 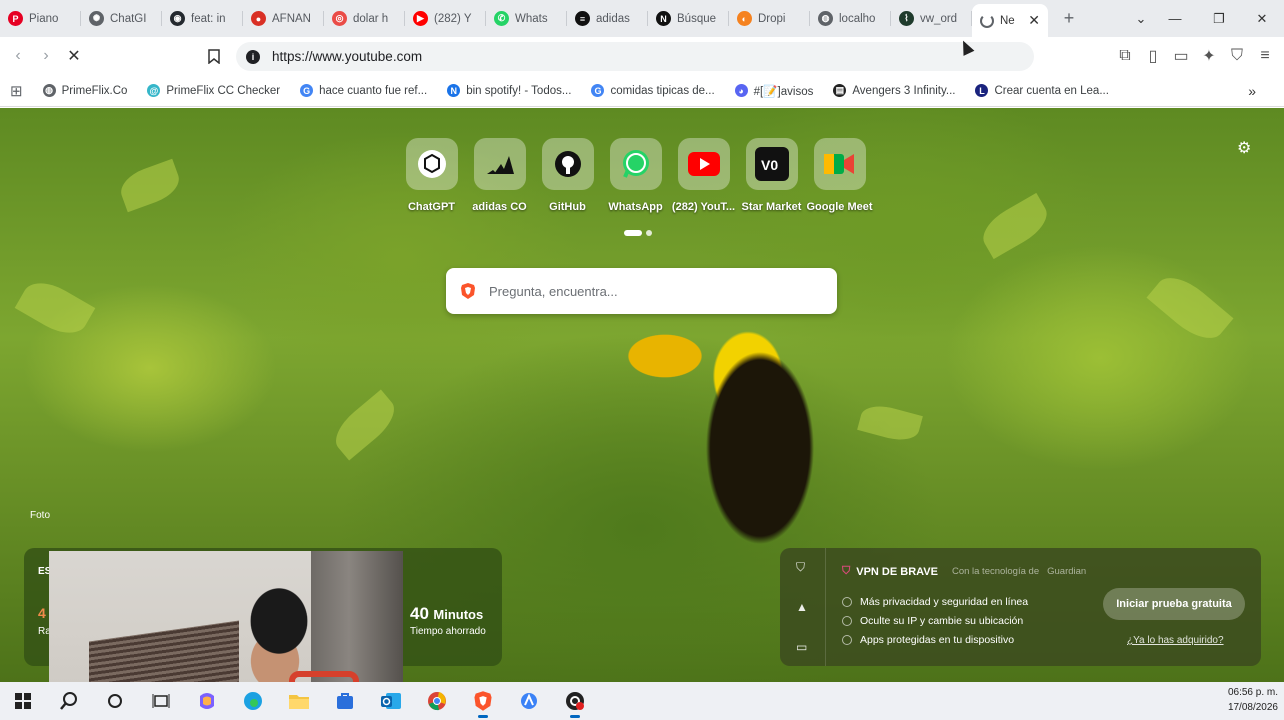 I want to click on search-icon, so click(x=69, y=701).